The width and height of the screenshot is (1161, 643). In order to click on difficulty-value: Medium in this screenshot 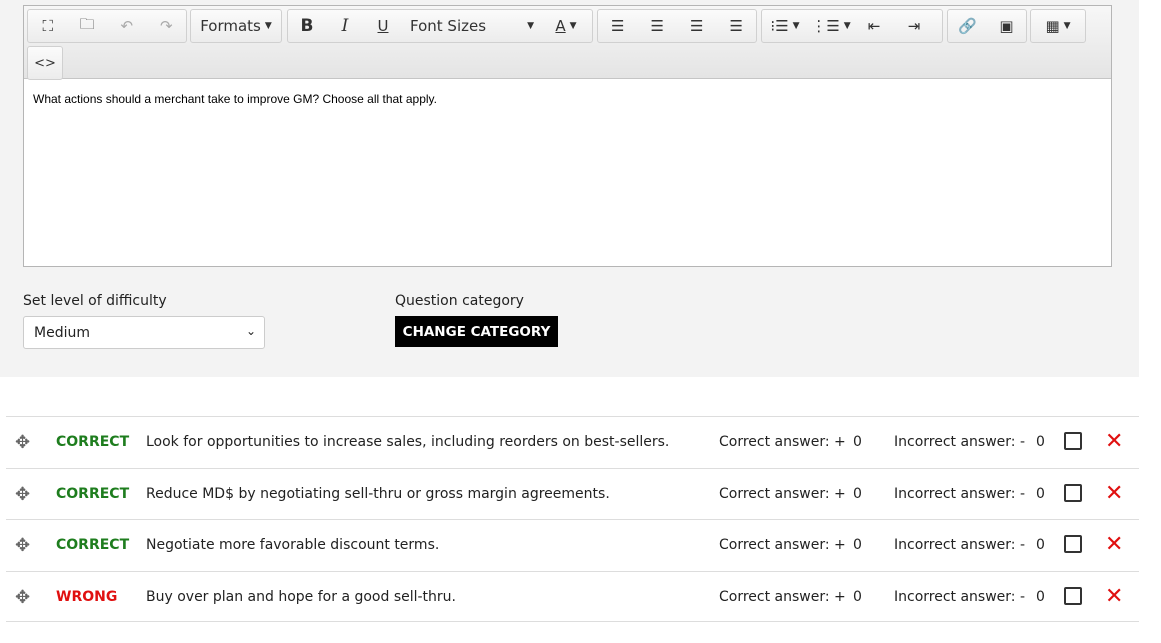, I will do `click(62, 333)`.